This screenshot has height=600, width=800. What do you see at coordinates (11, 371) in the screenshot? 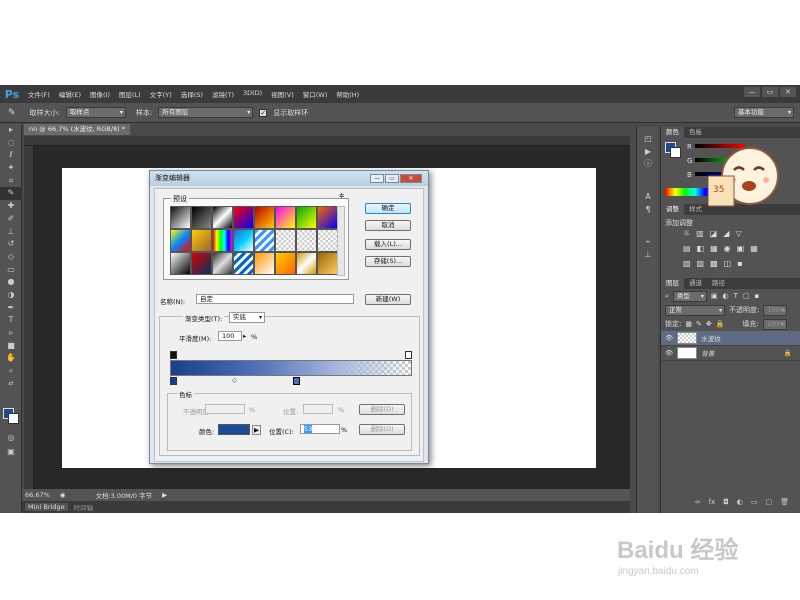
I see `zoom-tool-icon: ⌕` at bounding box center [11, 371].